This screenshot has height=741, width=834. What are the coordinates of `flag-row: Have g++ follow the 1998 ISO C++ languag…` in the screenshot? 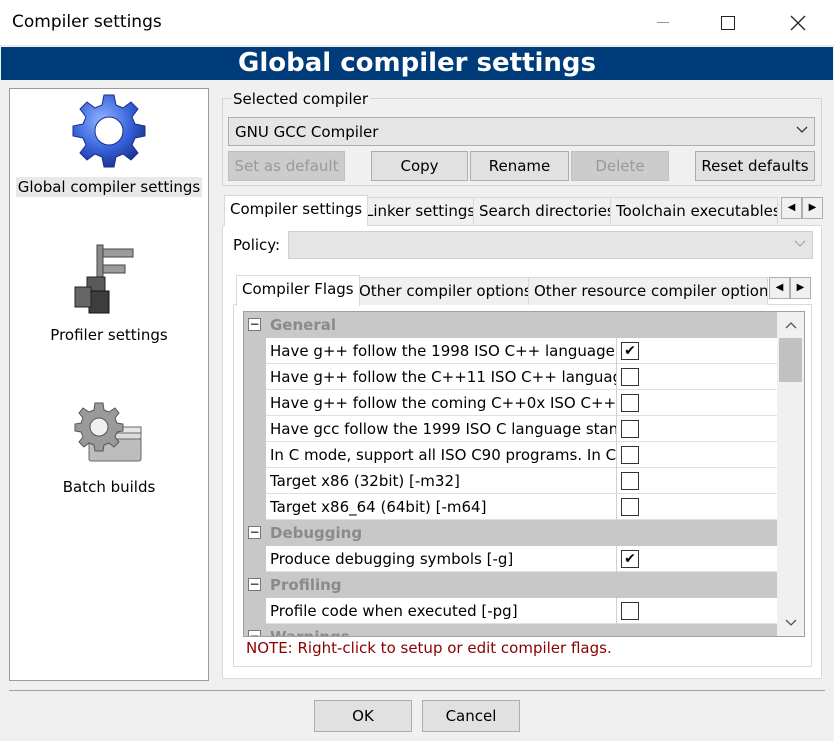 It's located at (510, 351).